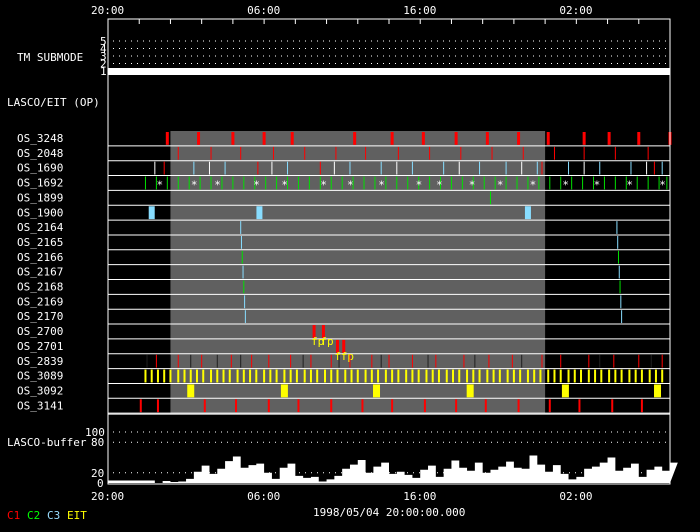  Describe the element at coordinates (40, 227) in the screenshot. I see `row-label: OS_2164` at that location.